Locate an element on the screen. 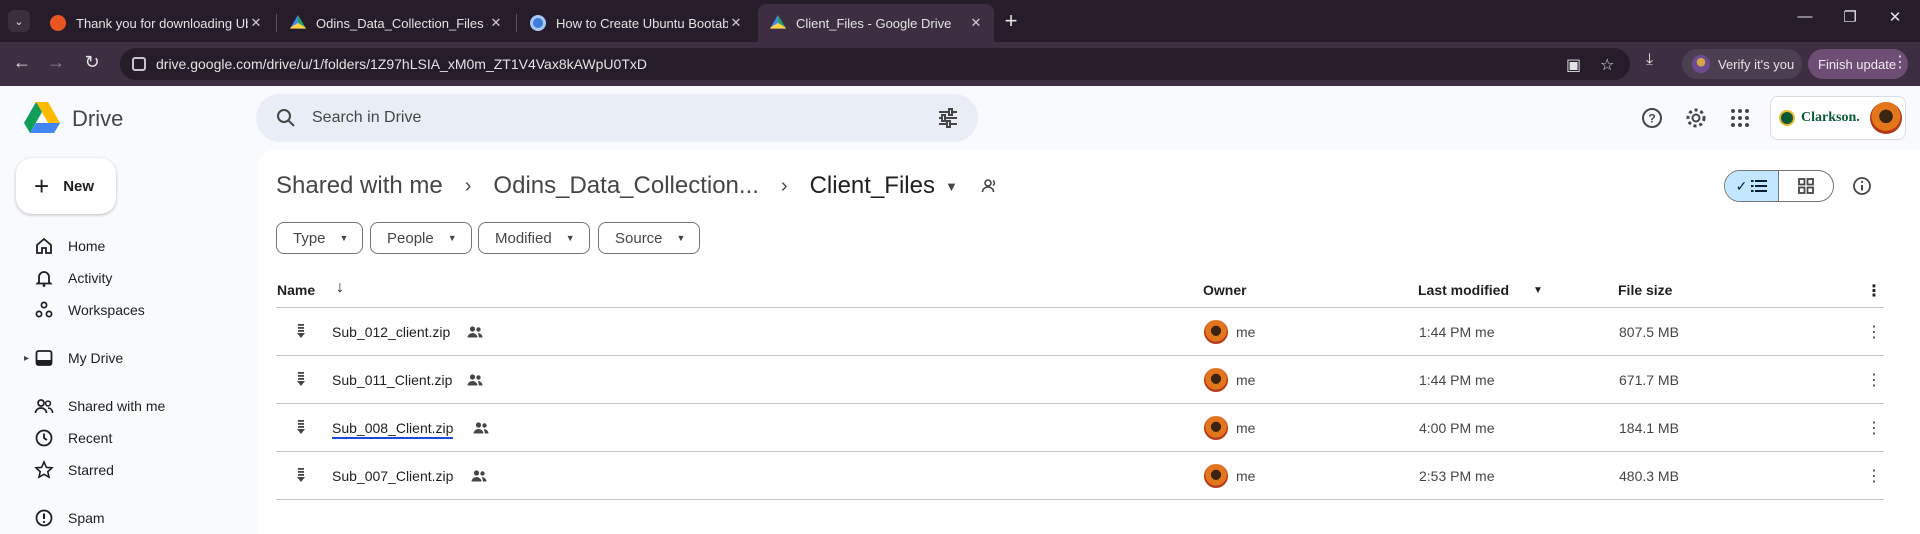 The image size is (1920, 534). filter-modified: Modified ▼ is located at coordinates (534, 238).